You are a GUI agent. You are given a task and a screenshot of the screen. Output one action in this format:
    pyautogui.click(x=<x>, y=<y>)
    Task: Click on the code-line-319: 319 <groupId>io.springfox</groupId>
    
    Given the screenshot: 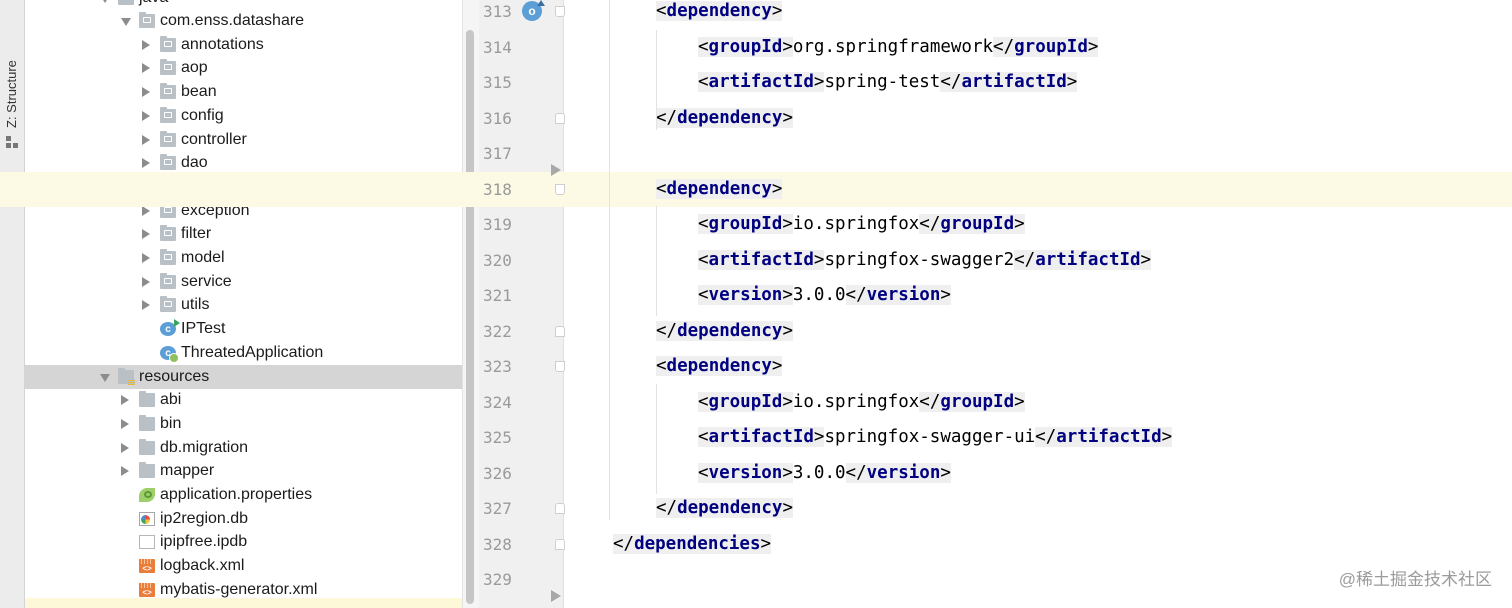 What is the action you would take?
    pyautogui.click(x=756, y=225)
    